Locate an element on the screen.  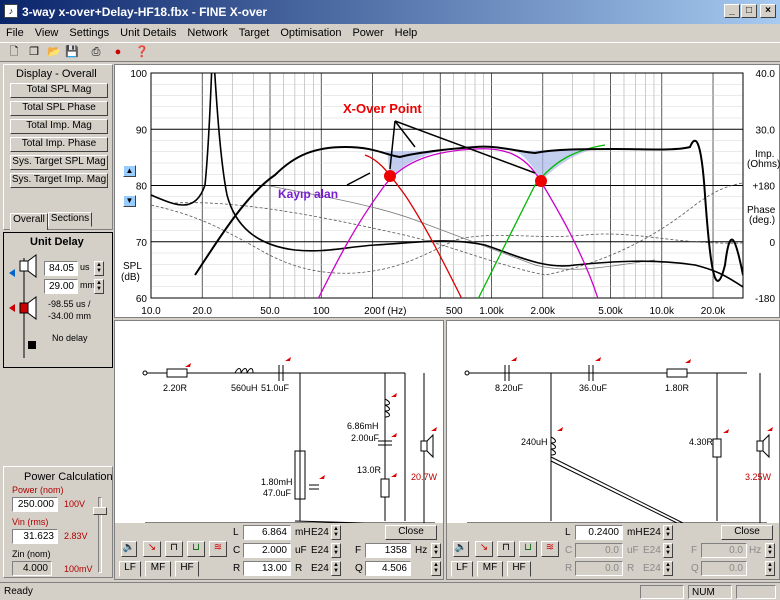
sys-target-imp-mag-button: Sys. Target Imp. Mag is located at coordinates (59, 180).